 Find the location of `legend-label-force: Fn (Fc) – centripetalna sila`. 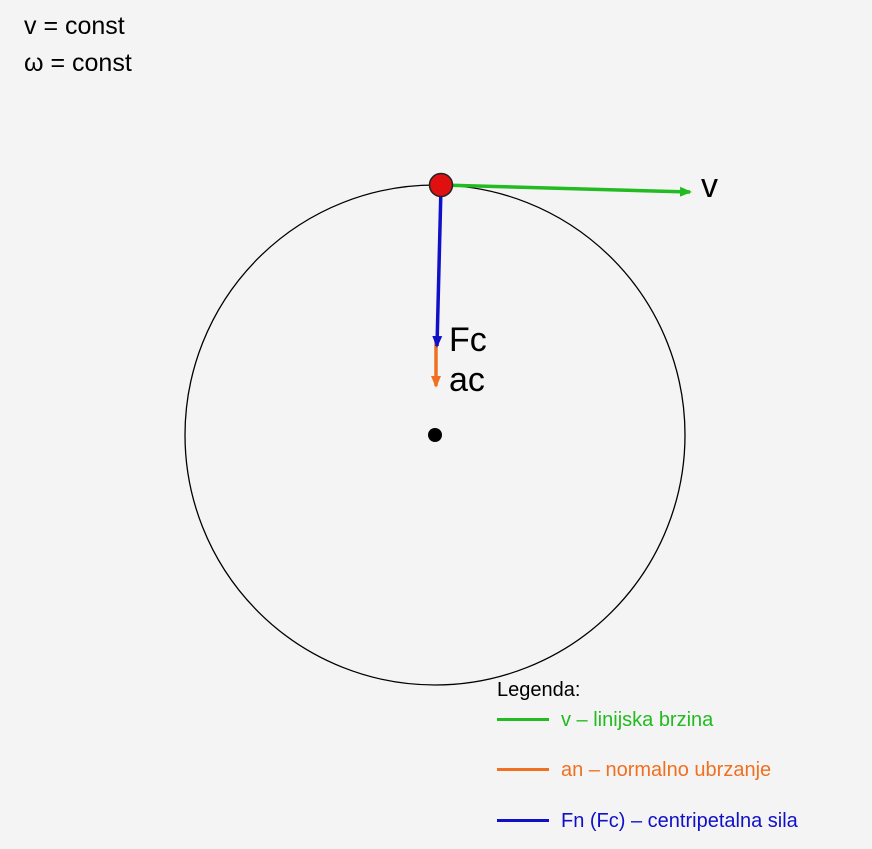

legend-label-force: Fn (Fc) – centripetalna sila is located at coordinates (679, 821).